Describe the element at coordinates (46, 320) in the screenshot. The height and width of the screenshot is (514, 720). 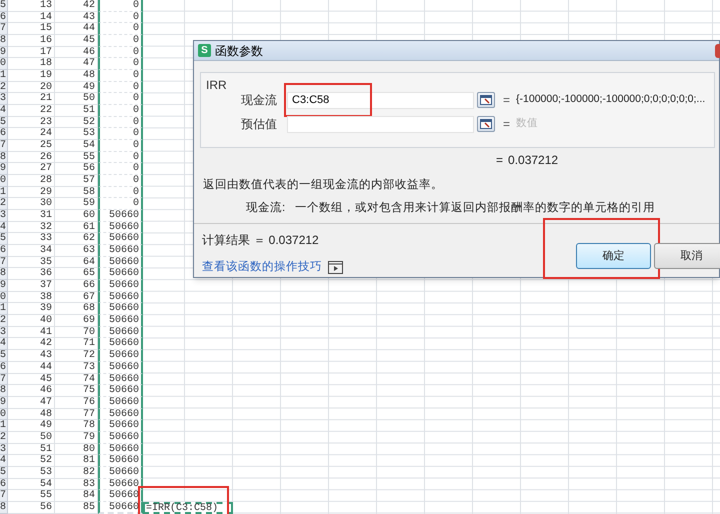
I see `table-cell: 40` at that location.